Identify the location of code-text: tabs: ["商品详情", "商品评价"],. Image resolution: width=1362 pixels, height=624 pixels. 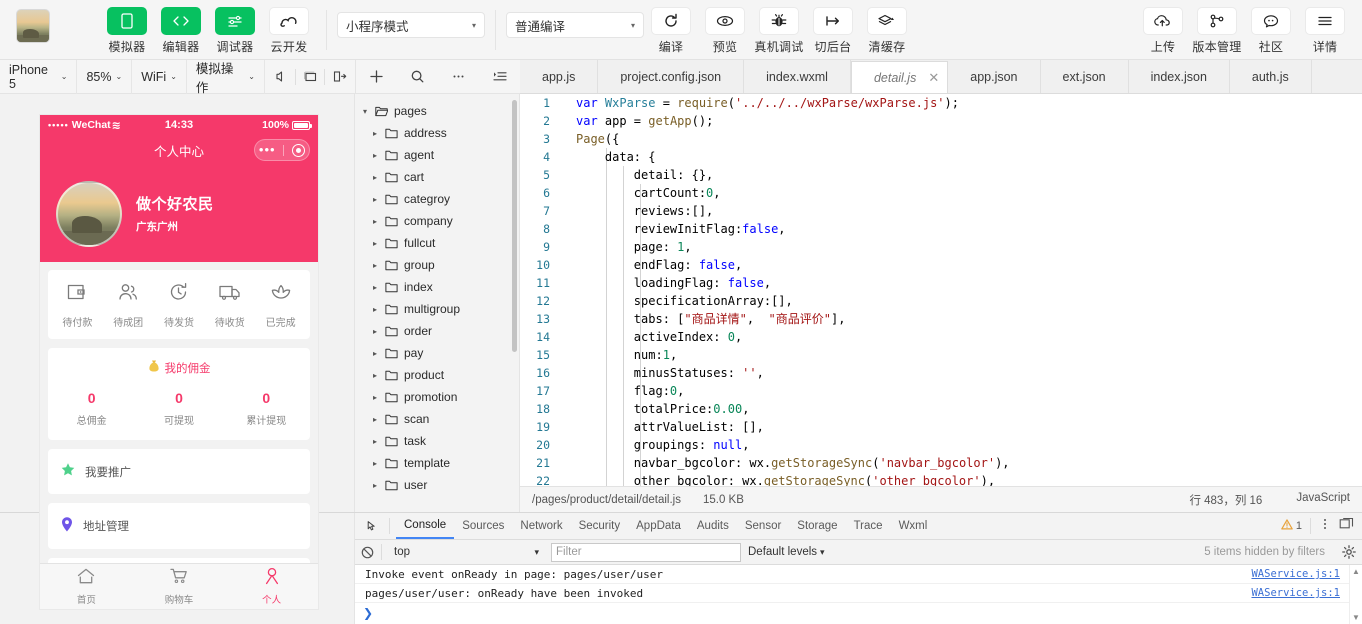
(704, 319).